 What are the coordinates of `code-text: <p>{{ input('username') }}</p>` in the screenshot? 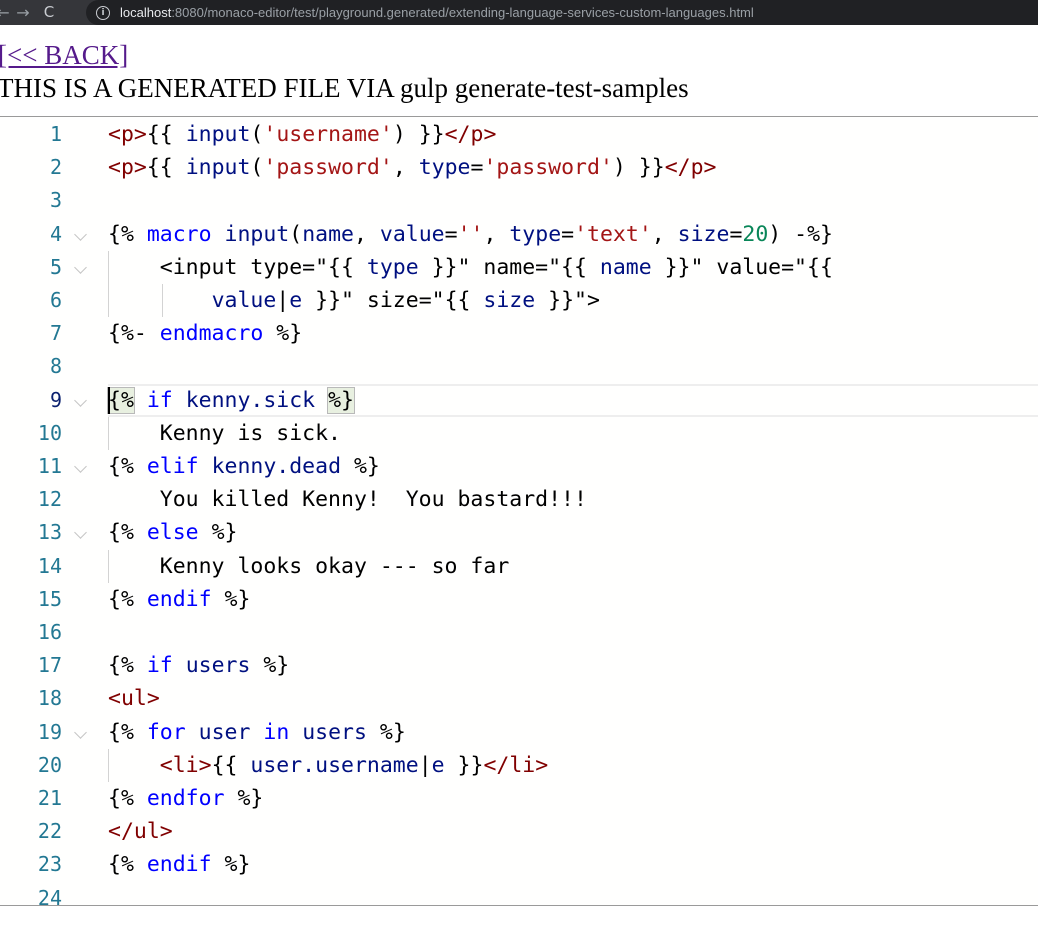 It's located at (302, 134).